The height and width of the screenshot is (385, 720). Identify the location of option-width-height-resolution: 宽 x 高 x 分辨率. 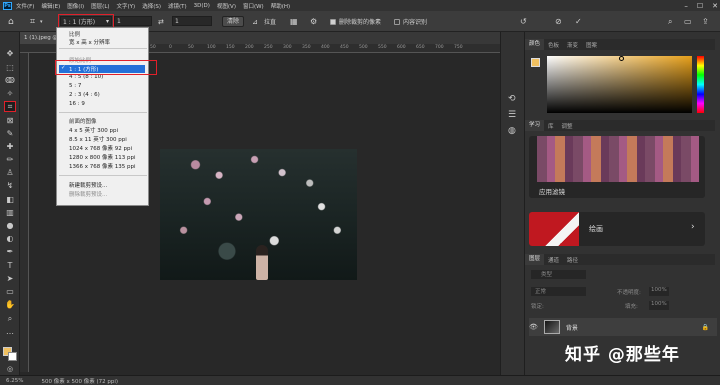
(89, 42).